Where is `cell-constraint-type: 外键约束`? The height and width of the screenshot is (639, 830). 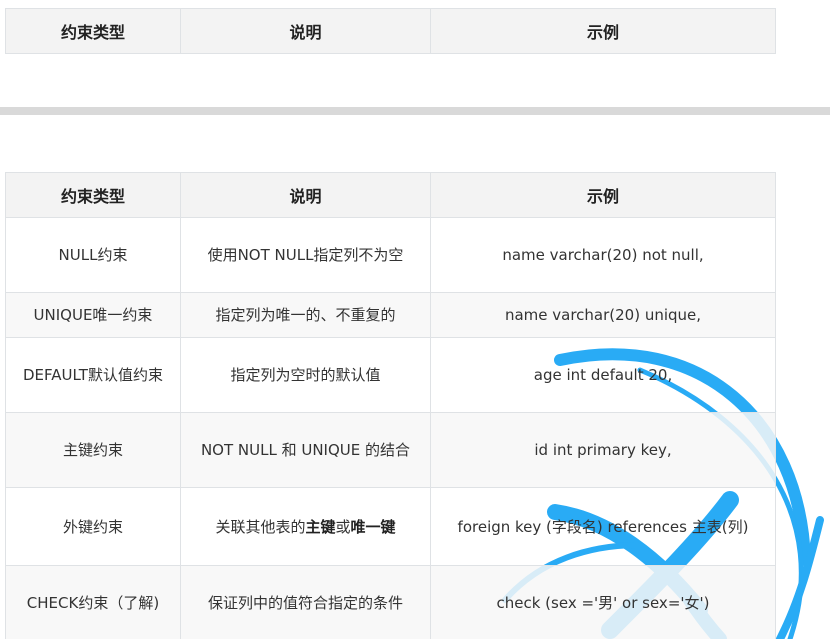 cell-constraint-type: 外键约束 is located at coordinates (93, 526).